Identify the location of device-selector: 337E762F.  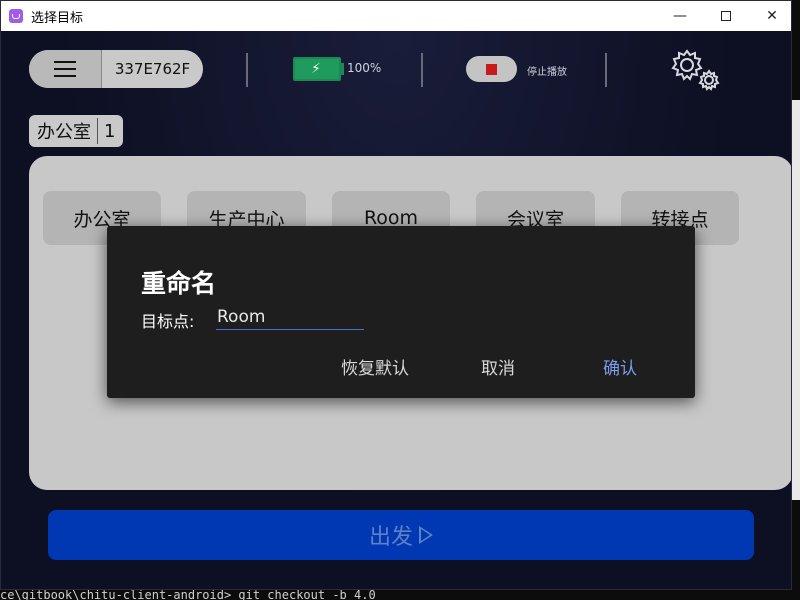
(116, 69).